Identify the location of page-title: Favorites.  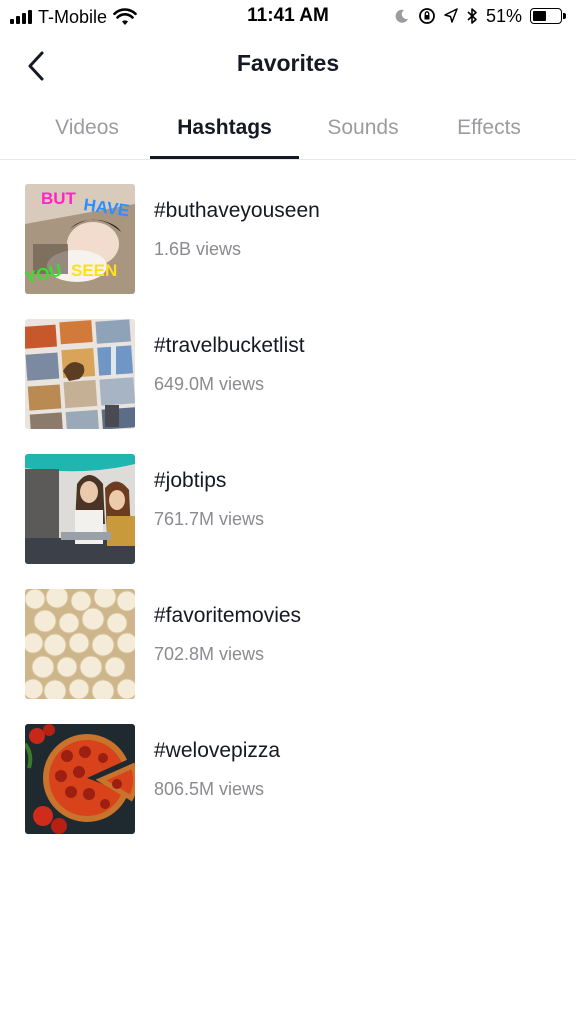
(288, 63).